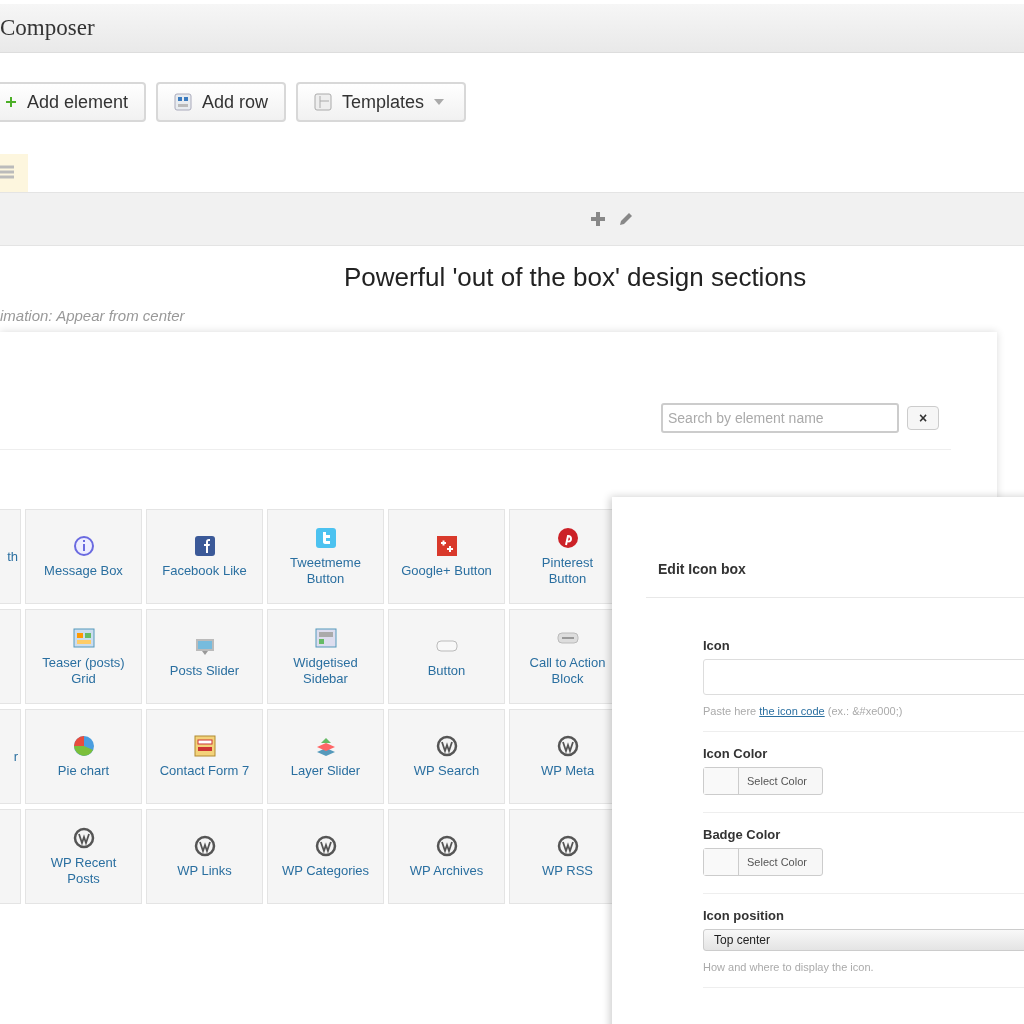 The width and height of the screenshot is (1024, 1024). Describe the element at coordinates (567, 670) in the screenshot. I see `element-label: Call to Action Block` at that location.